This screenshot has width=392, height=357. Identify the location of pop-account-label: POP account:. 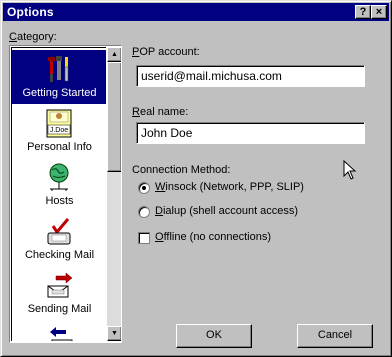
(166, 52).